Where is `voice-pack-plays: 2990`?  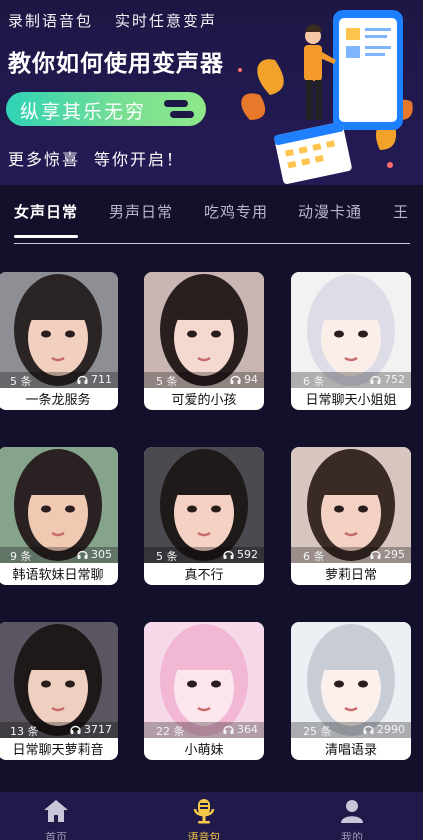
voice-pack-plays: 2990 is located at coordinates (384, 729).